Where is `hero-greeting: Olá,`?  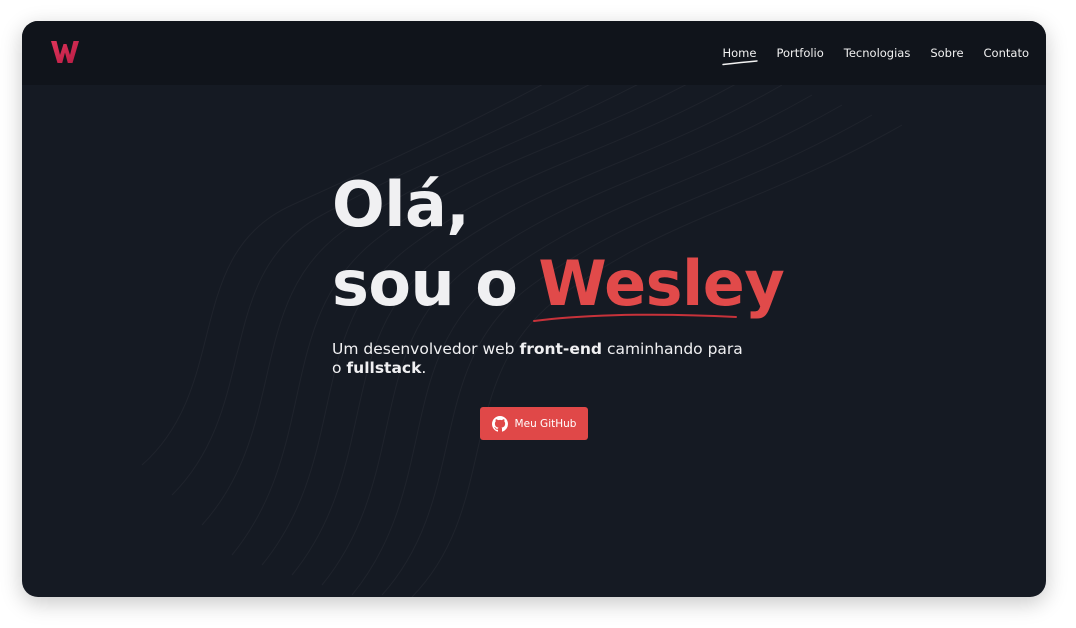
hero-greeting: Olá, is located at coordinates (401, 204).